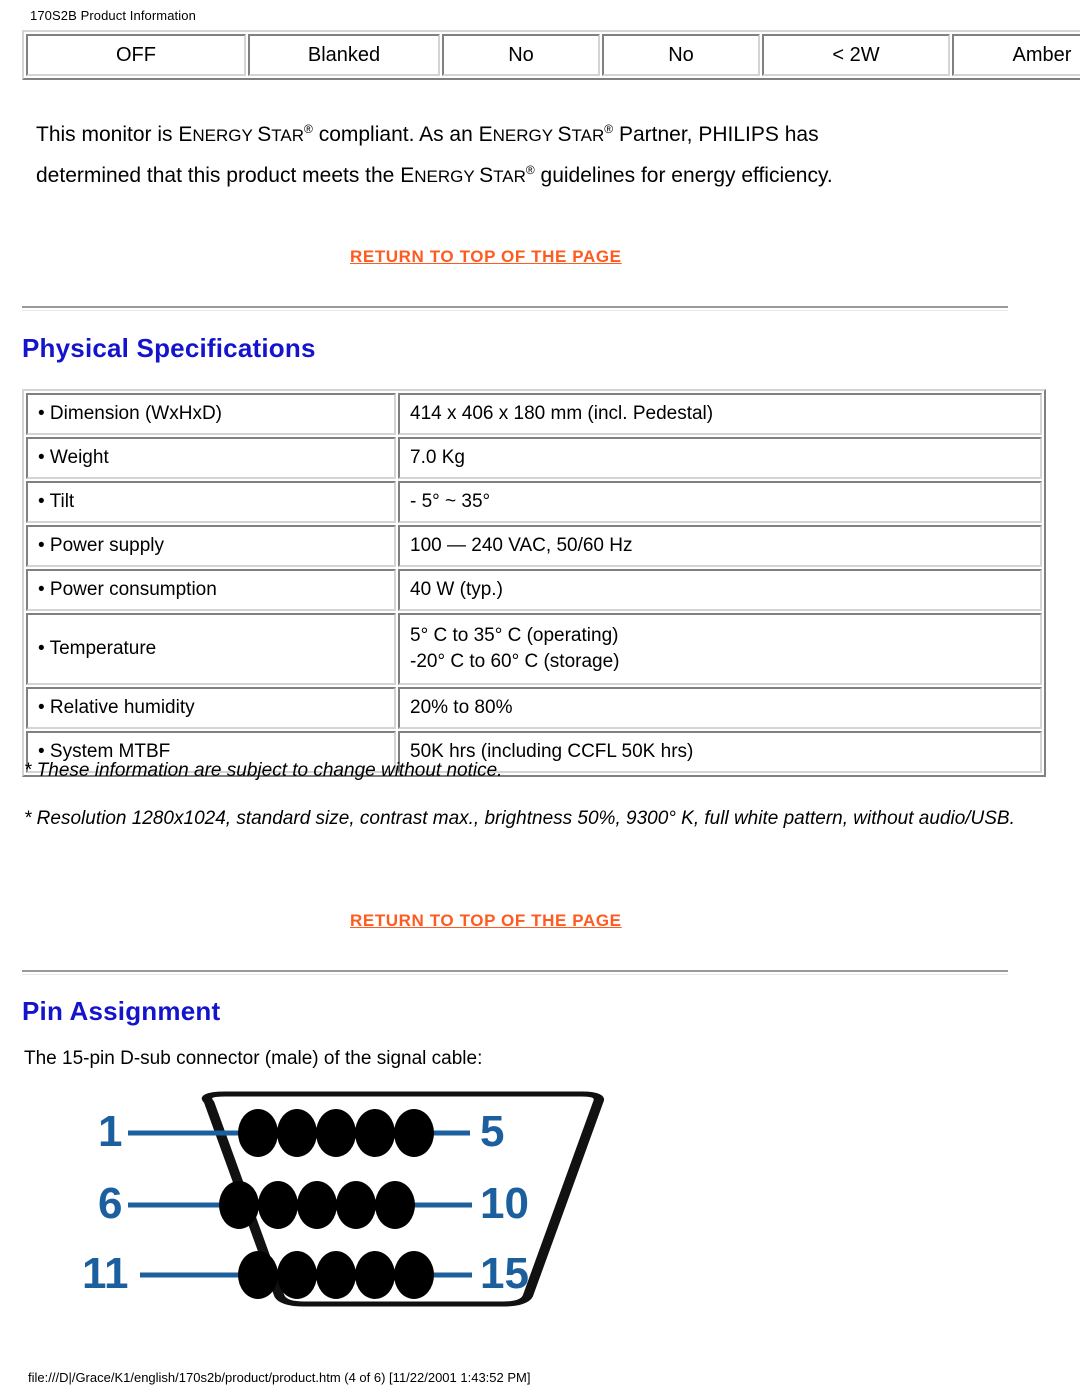 The height and width of the screenshot is (1397, 1080). Describe the element at coordinates (107, 134) in the screenshot. I see `es-text-part-1: This monitor is` at that location.